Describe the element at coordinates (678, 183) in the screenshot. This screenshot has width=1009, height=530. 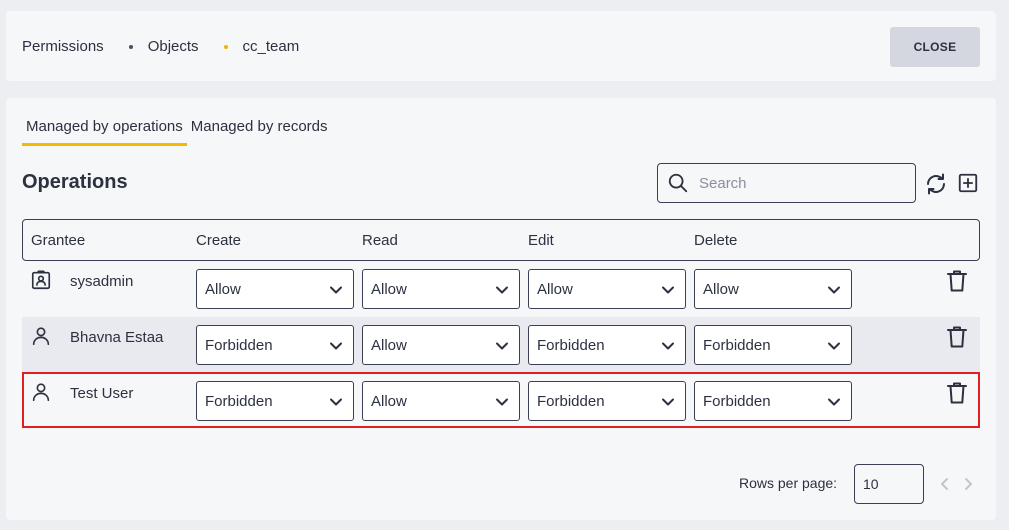
I see `search-icon` at that location.